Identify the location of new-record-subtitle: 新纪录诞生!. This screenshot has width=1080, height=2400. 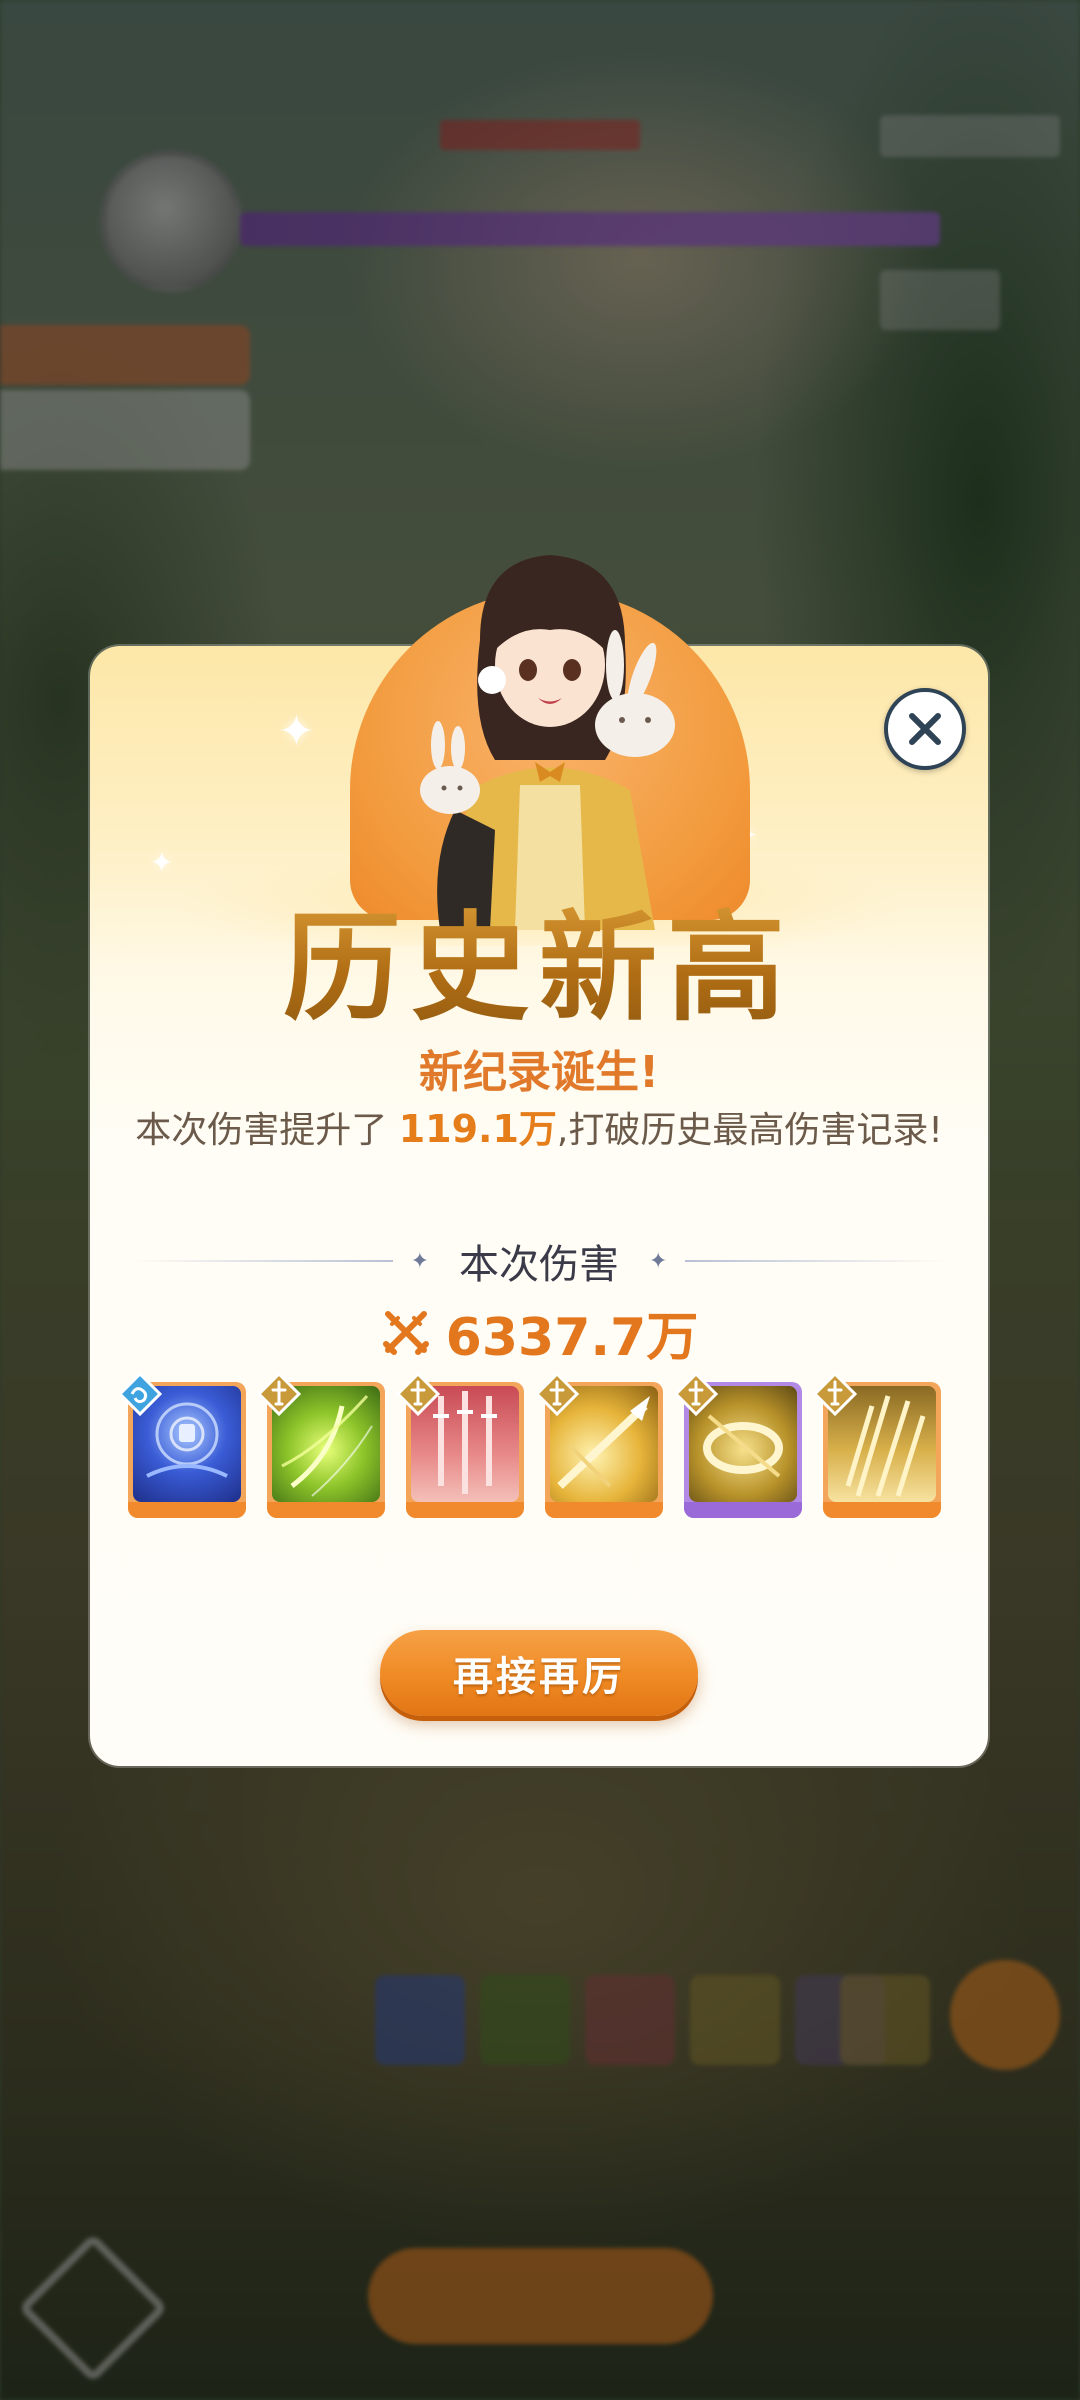
(539, 1072).